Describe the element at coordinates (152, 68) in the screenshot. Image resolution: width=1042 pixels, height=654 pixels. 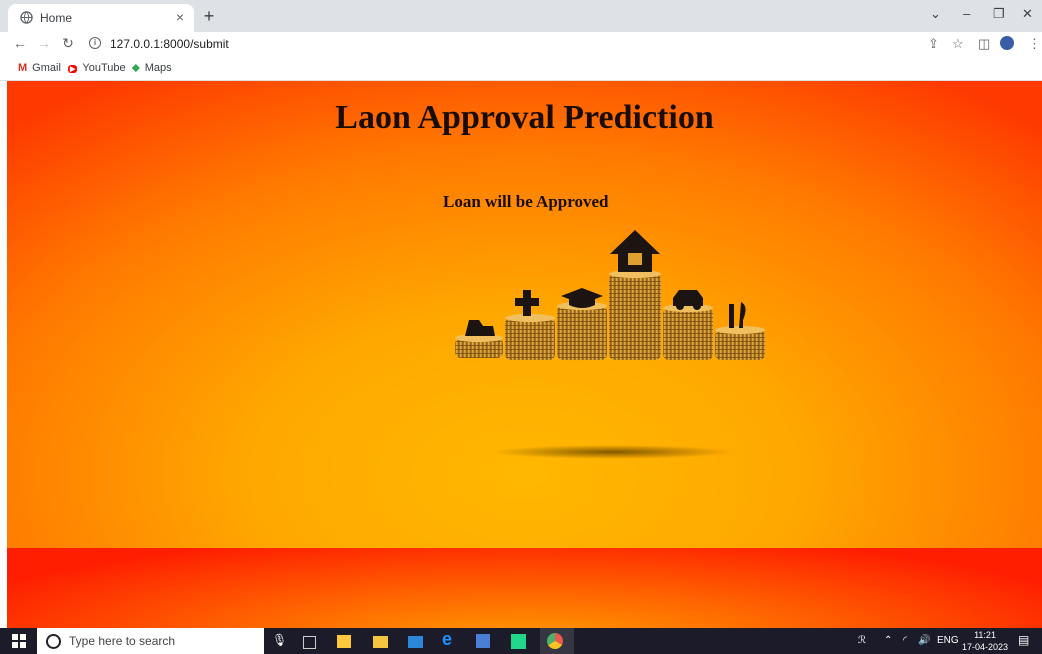
I see `bookmark-maps: ⬥ Maps` at that location.